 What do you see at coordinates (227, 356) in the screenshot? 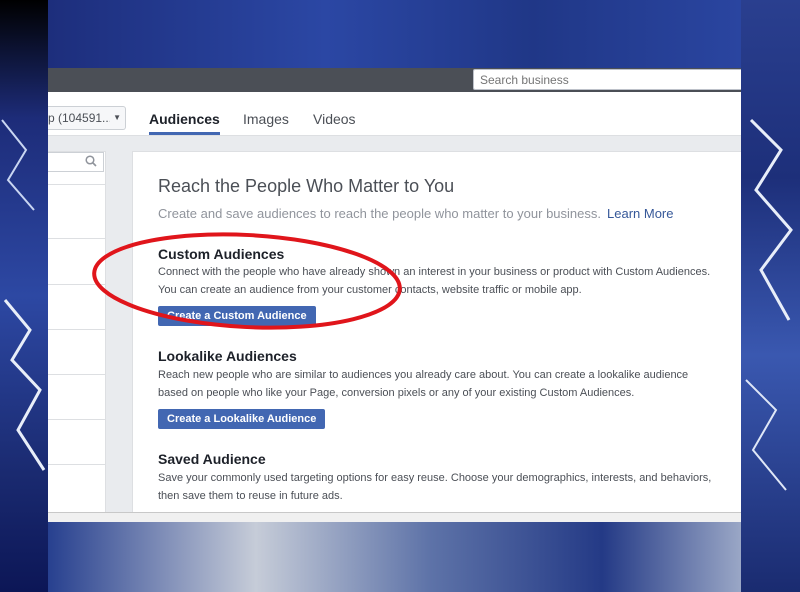
I see `lookalike-audiences-title: Lookalike Audiences` at bounding box center [227, 356].